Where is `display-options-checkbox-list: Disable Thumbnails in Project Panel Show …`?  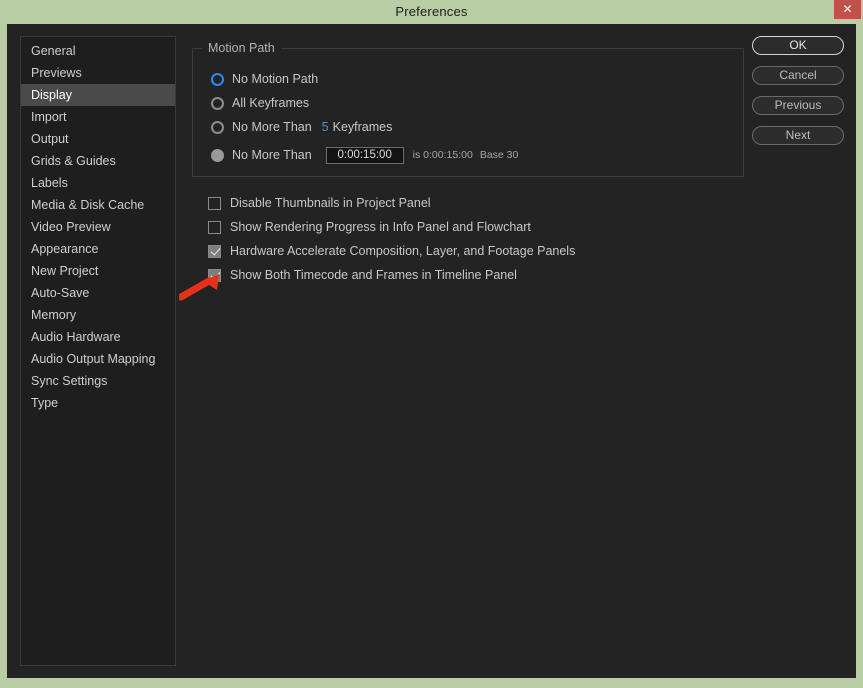 display-options-checkbox-list: Disable Thumbnails in Project Panel Show … is located at coordinates (468, 239).